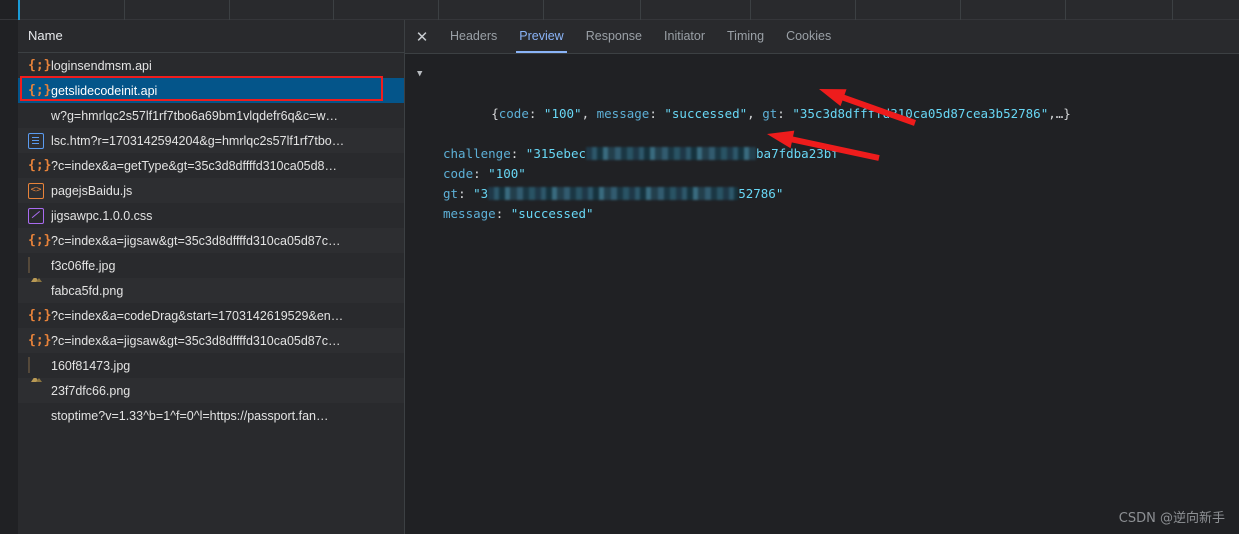  Describe the element at coordinates (104, 90) in the screenshot. I see `request-name: getslidecodeinit.api` at that location.